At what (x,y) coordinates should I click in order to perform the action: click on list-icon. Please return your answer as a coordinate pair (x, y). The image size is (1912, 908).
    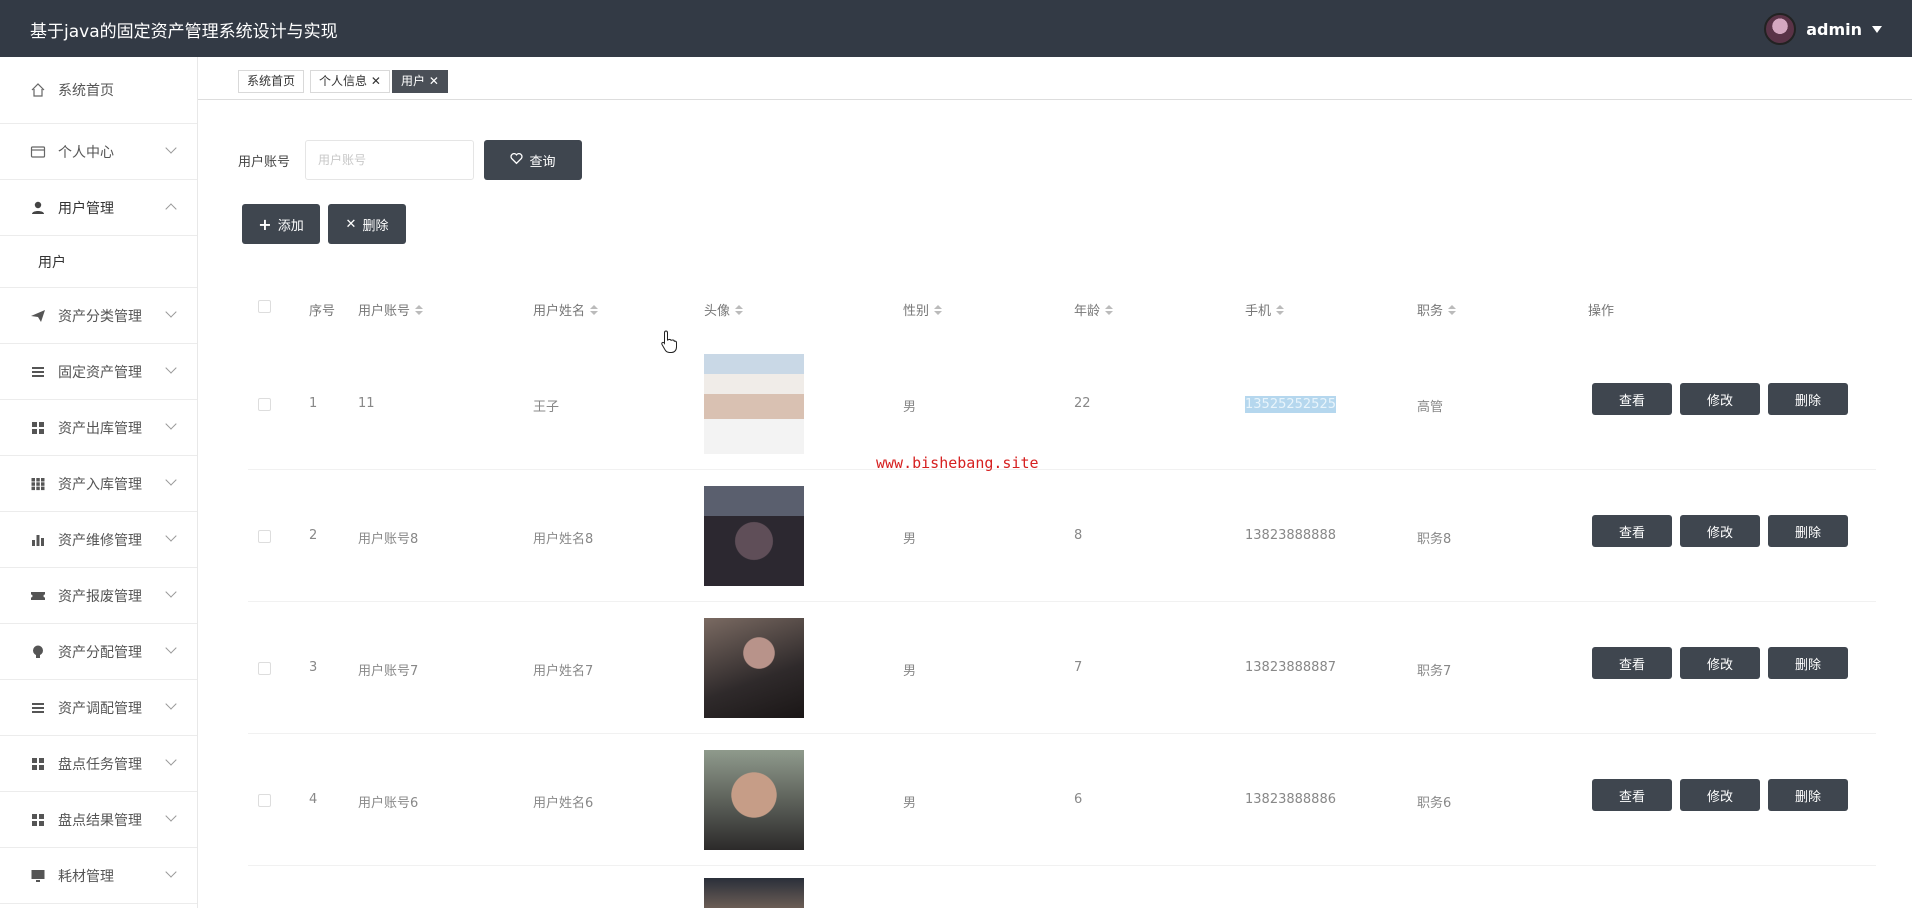
    Looking at the image, I should click on (38, 708).